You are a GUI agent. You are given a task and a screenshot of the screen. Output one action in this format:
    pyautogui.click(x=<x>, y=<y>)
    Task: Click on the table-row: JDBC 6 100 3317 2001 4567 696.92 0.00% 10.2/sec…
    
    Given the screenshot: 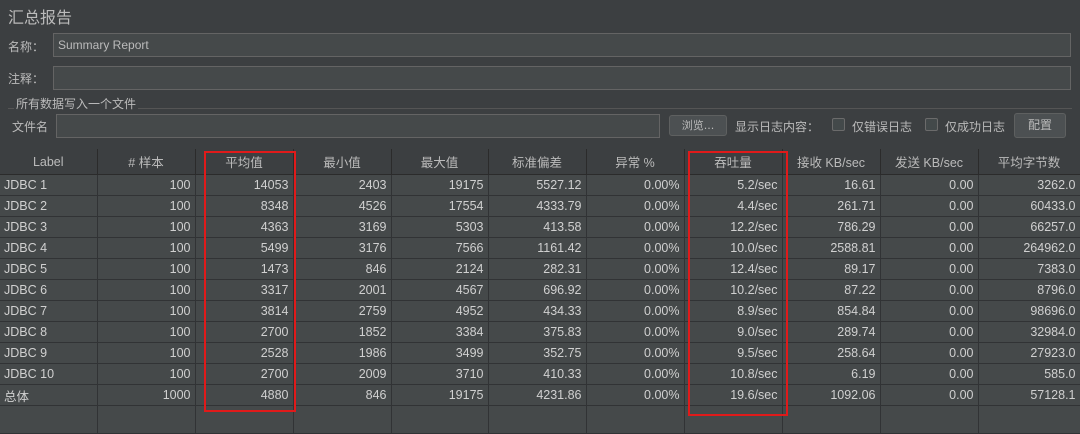 What is the action you would take?
    pyautogui.click(x=540, y=290)
    